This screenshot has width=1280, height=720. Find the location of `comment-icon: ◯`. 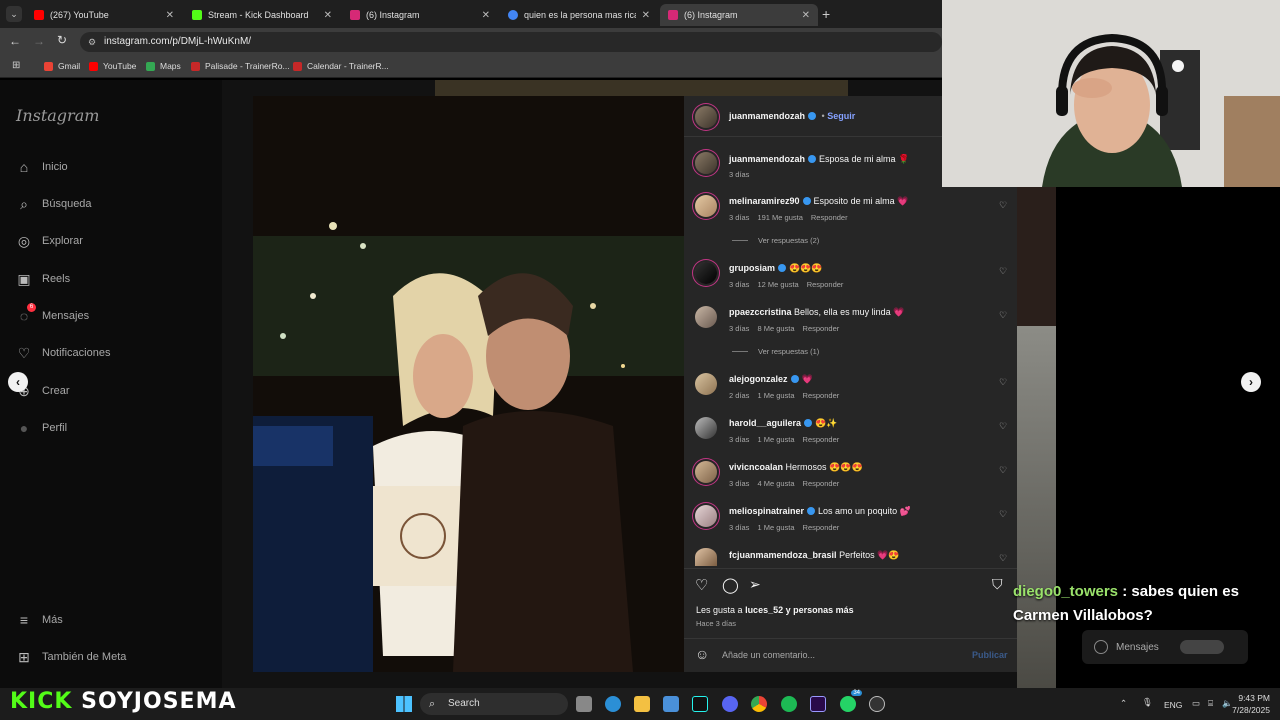

comment-icon: ◯ is located at coordinates (730, 585).